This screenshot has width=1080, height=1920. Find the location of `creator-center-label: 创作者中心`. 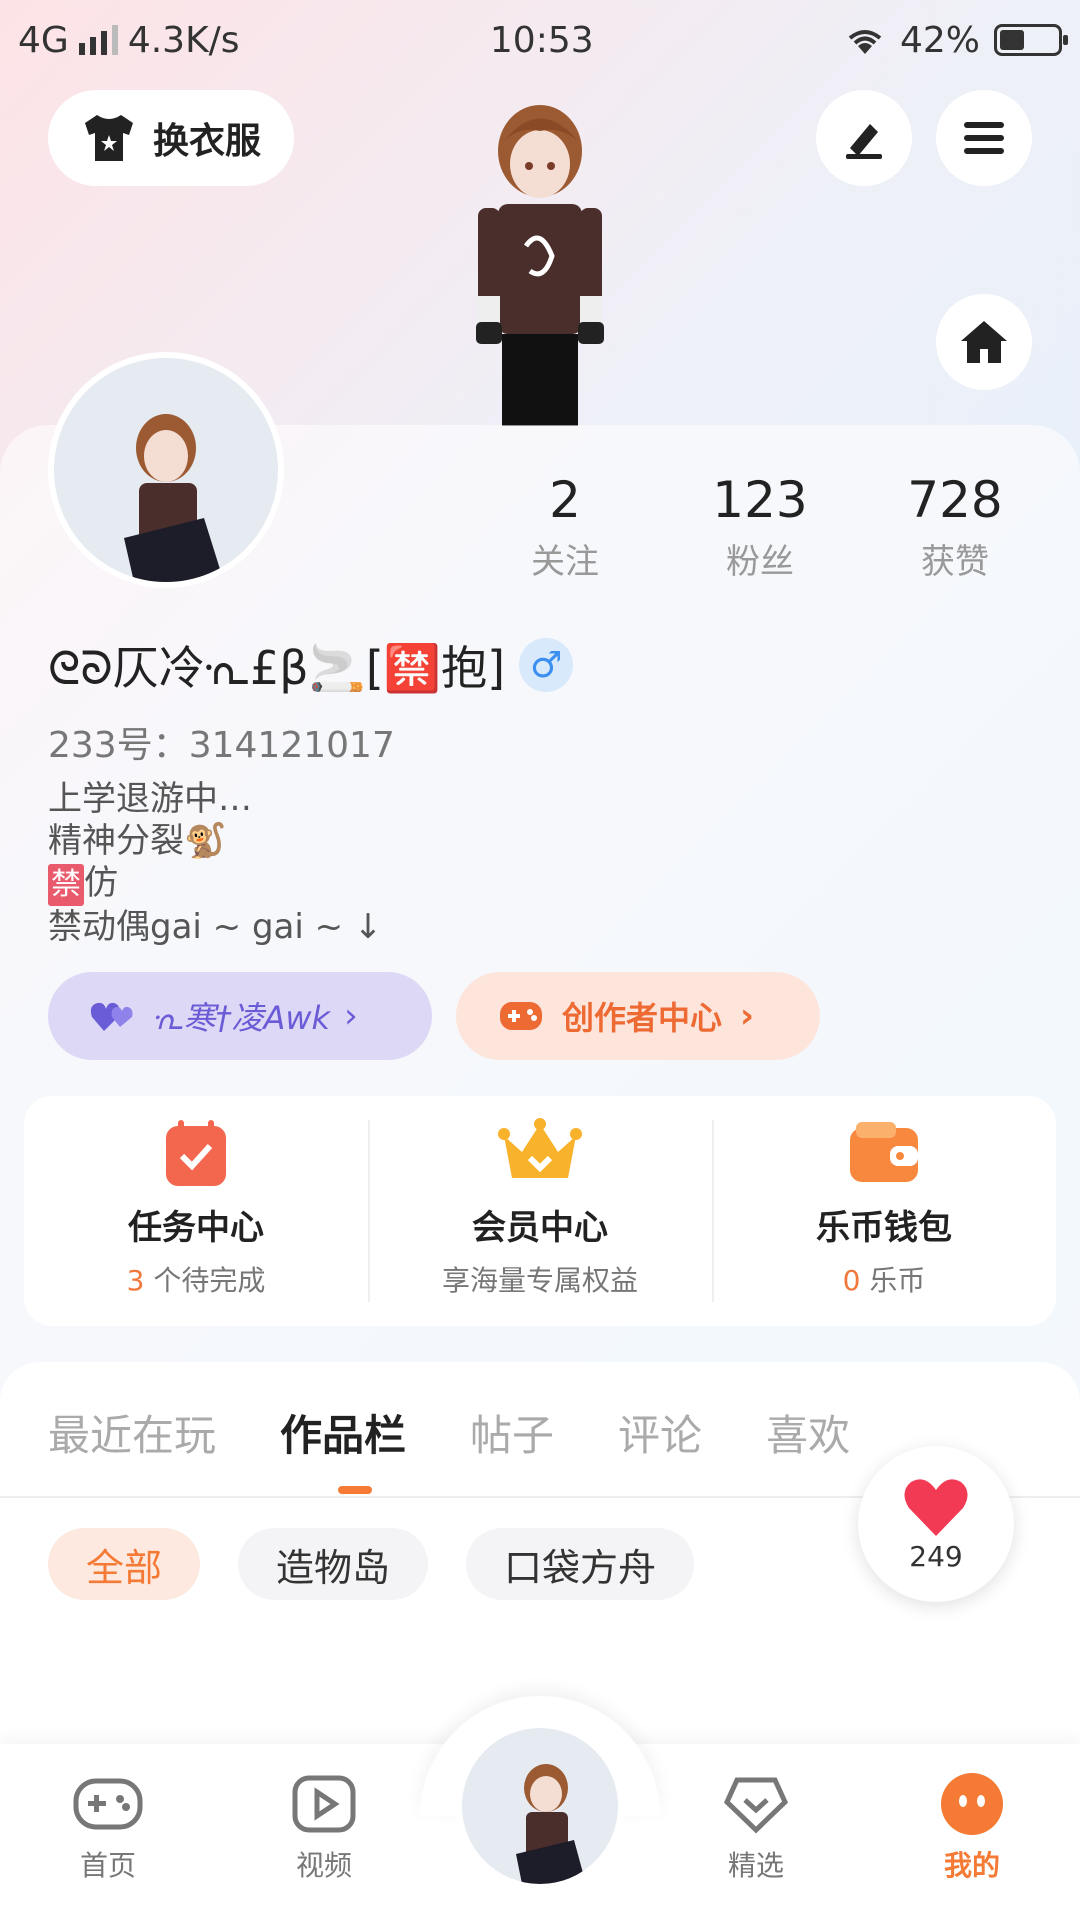

creator-center-label: 创作者中心 is located at coordinates (642, 1018).